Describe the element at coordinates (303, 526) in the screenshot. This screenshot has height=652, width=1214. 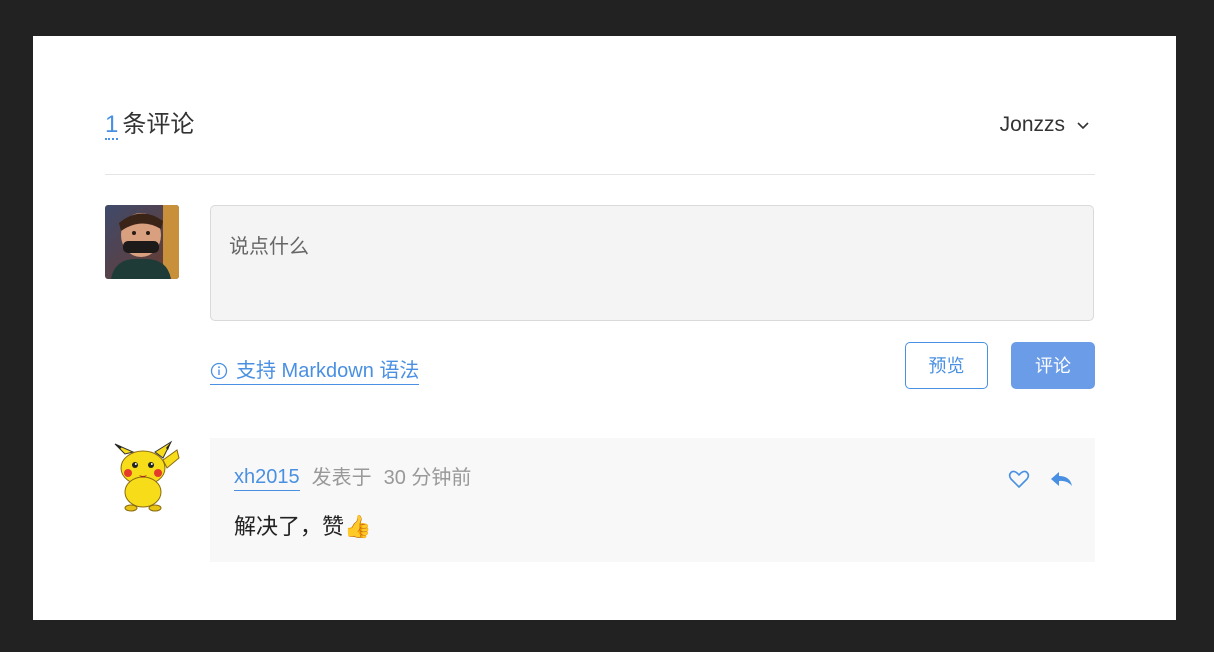
I see `comment-body: 解决了，赞👍` at that location.